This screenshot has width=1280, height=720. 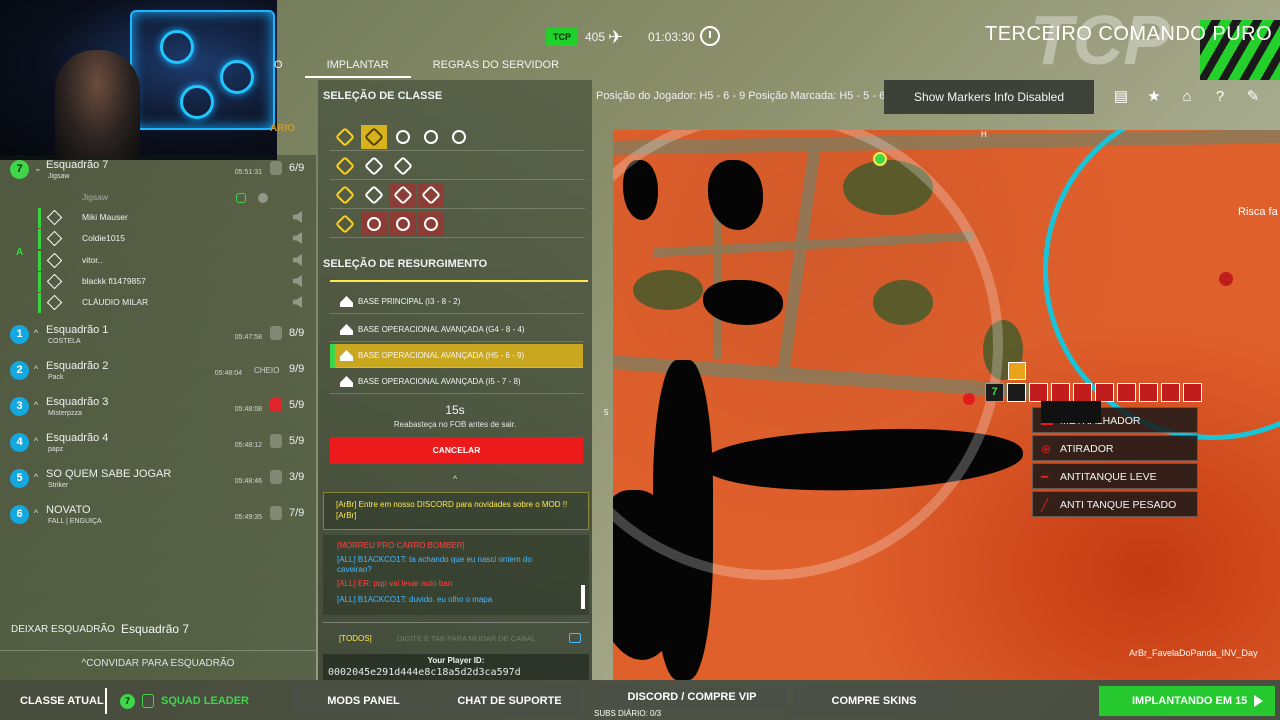 What do you see at coordinates (456, 450) in the screenshot?
I see `cancel-button: CANCELAR` at bounding box center [456, 450].